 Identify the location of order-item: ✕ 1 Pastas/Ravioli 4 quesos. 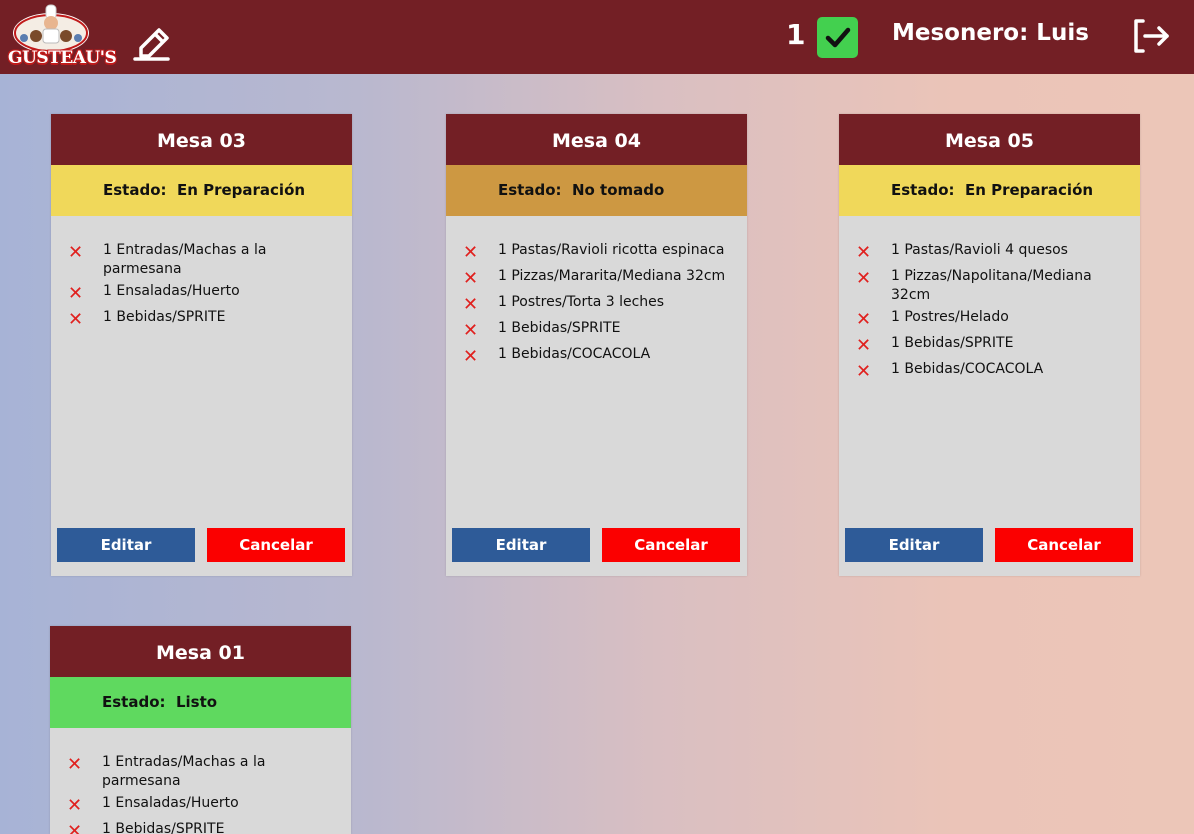
(962, 252).